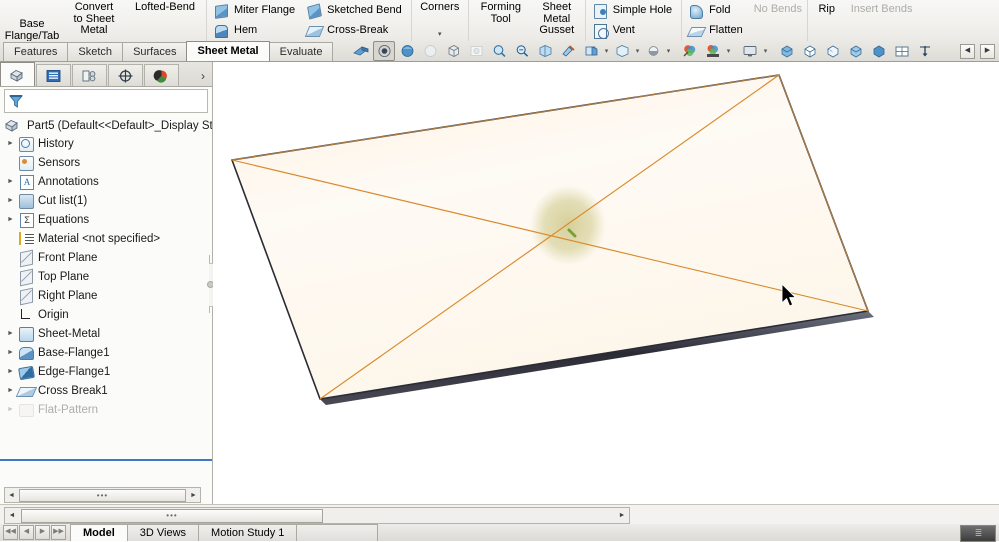 This screenshot has height=542, width=999. I want to click on panel-expand-arrow: ›, so click(206, 77).